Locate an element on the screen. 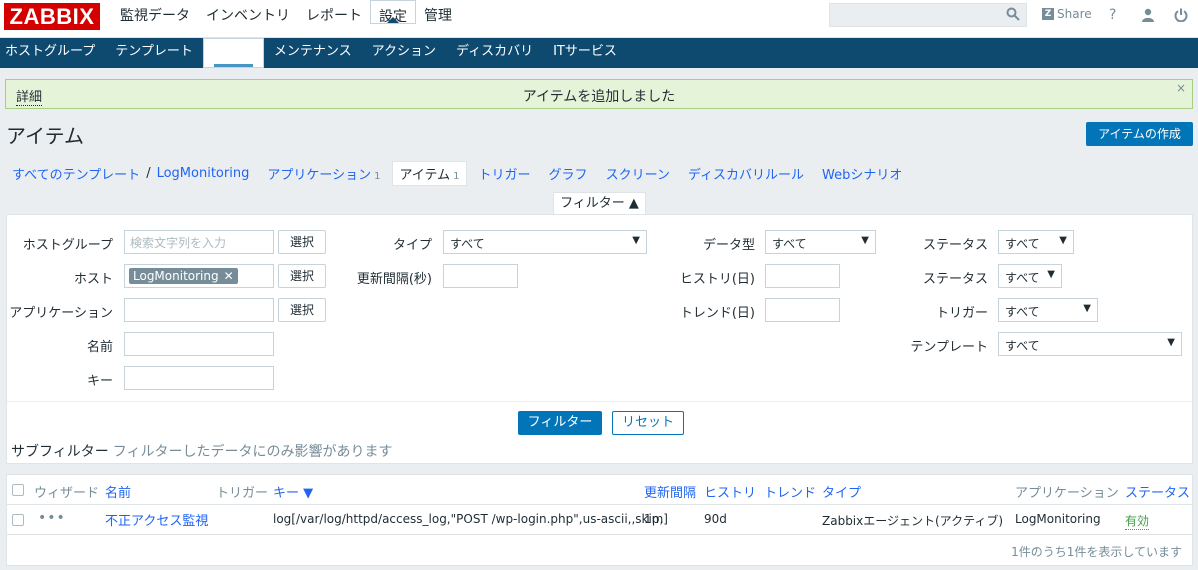 The width and height of the screenshot is (1198, 570). status-select: すべて ▼ is located at coordinates (1036, 242).